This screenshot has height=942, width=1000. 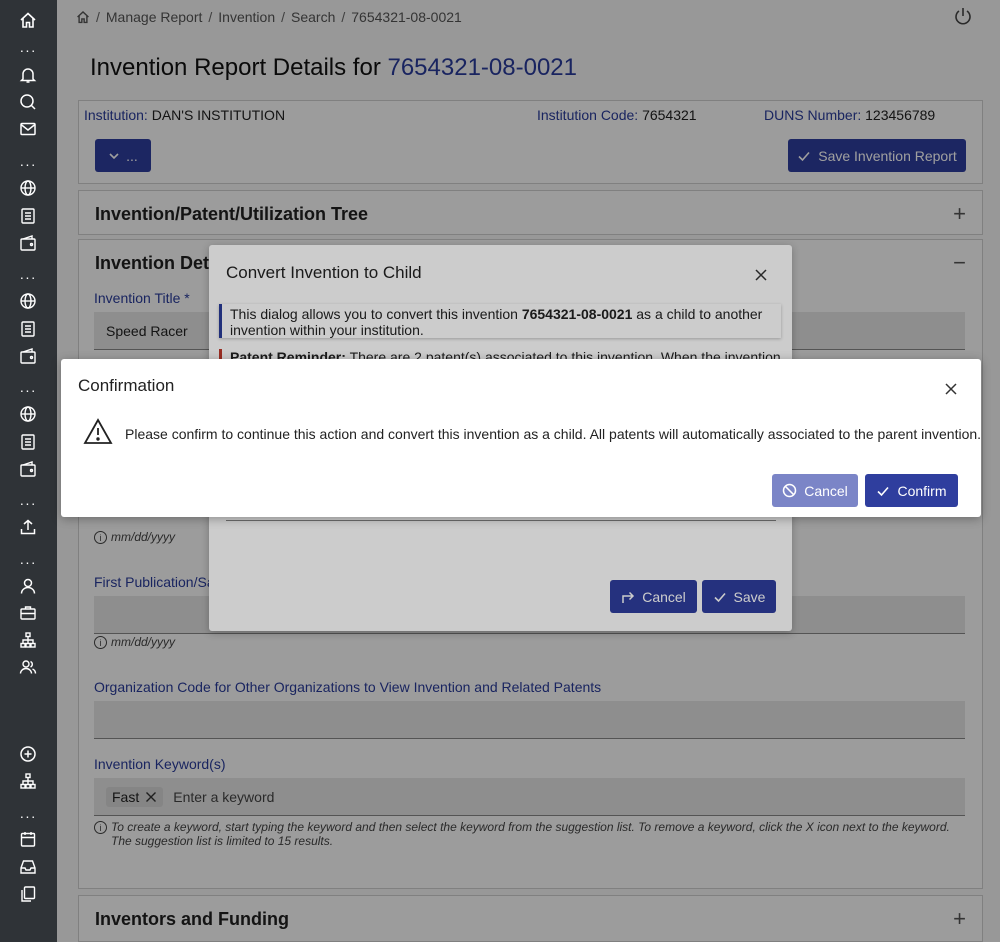 I want to click on users-icon, so click(x=28, y=667).